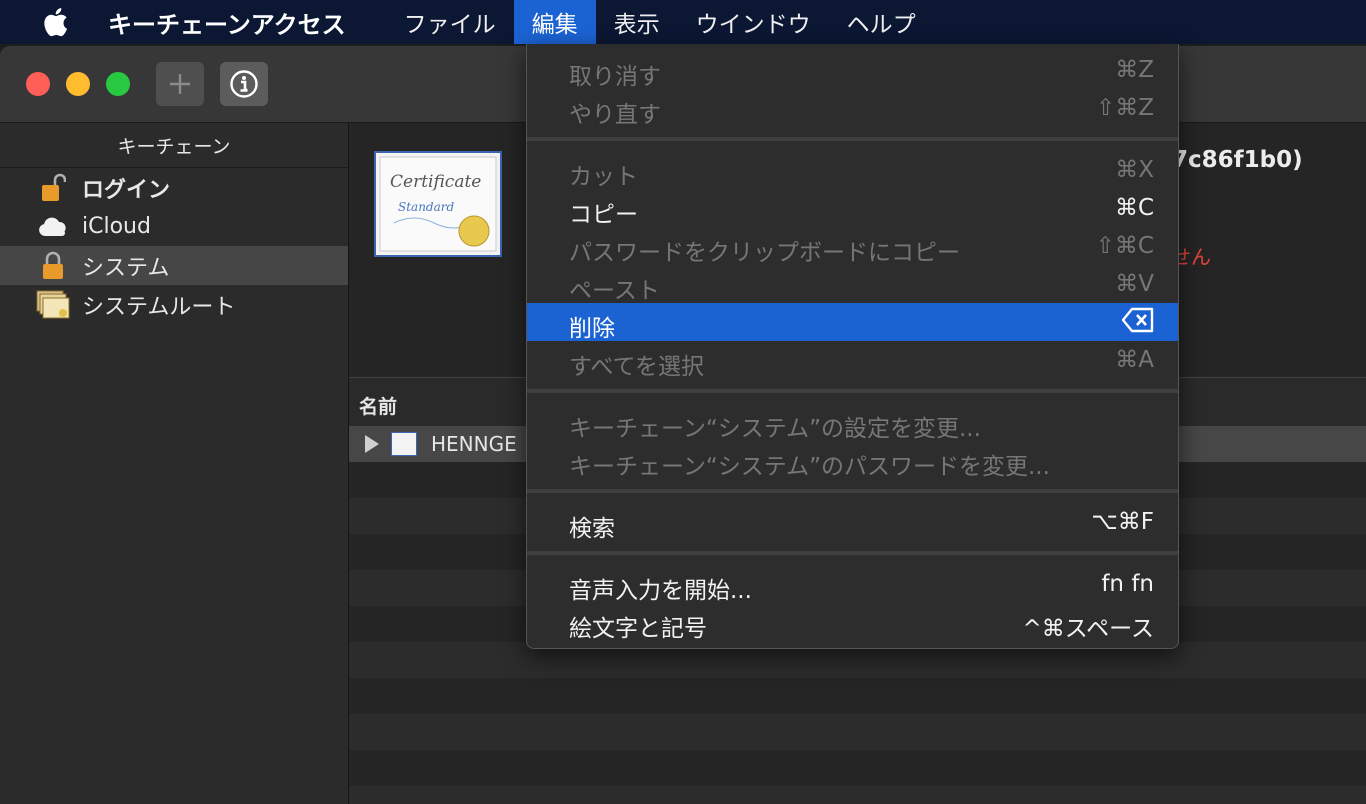 Image resolution: width=1366 pixels, height=804 pixels. What do you see at coordinates (126, 268) in the screenshot?
I see `sidebar-item-label: システム` at bounding box center [126, 268].